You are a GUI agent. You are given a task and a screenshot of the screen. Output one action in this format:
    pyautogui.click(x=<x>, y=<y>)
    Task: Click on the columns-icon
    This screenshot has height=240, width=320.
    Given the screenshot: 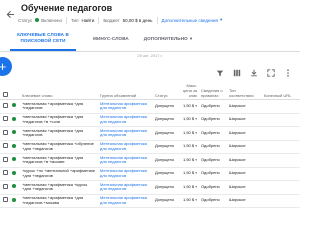 What is the action you would take?
    pyautogui.click(x=237, y=73)
    